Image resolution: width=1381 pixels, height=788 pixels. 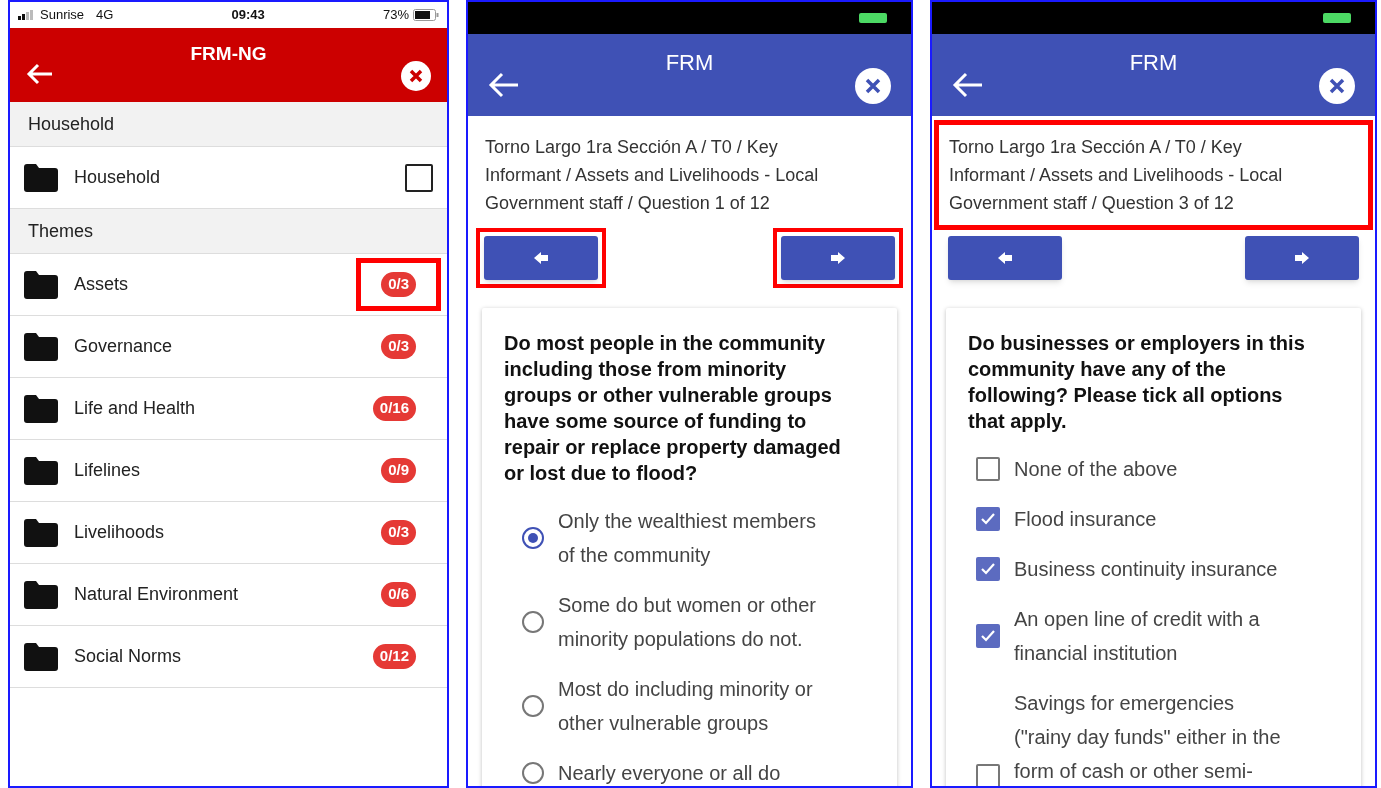 What do you see at coordinates (398, 594) in the screenshot?
I see `progress-count: 0/6` at bounding box center [398, 594].